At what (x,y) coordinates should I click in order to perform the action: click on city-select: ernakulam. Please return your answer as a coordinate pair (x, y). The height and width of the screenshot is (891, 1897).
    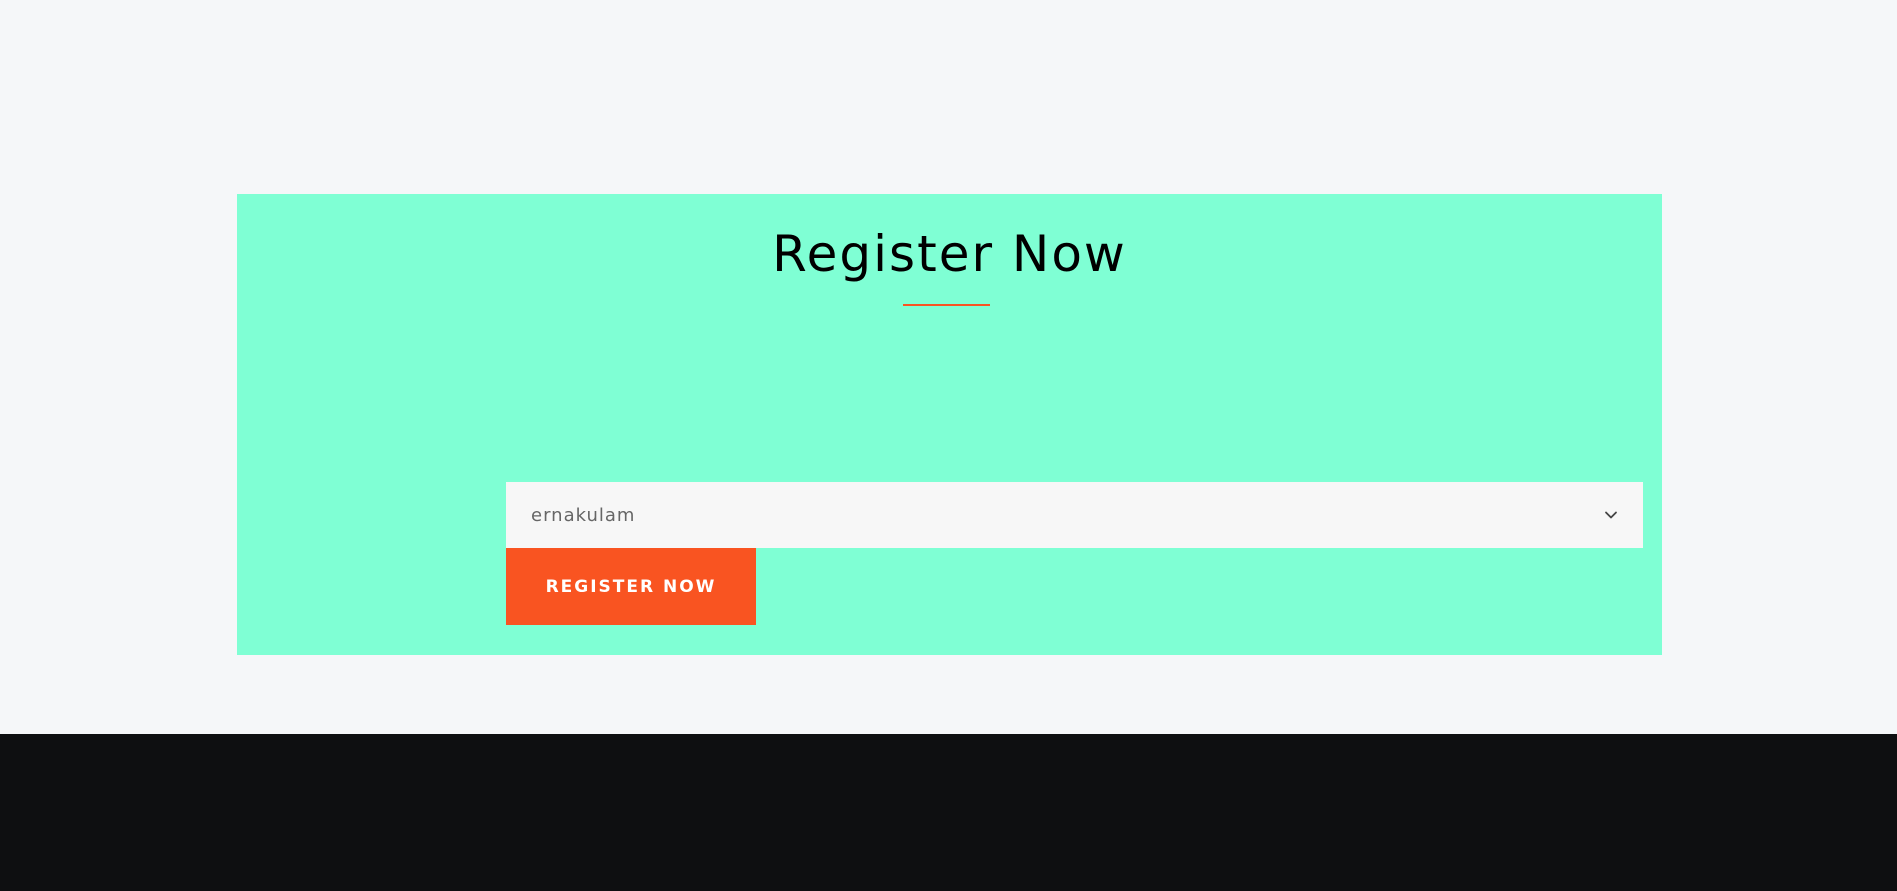
    Looking at the image, I should click on (1074, 515).